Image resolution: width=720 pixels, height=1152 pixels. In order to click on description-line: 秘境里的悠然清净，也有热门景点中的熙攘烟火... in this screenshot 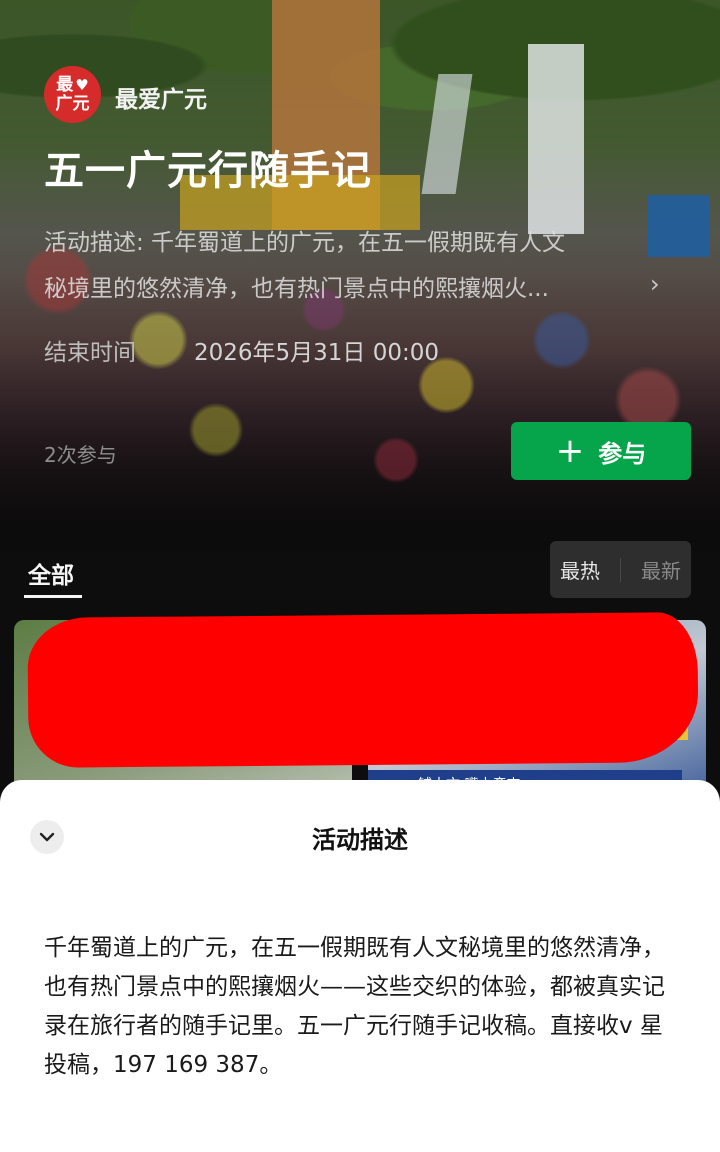, I will do `click(296, 289)`.